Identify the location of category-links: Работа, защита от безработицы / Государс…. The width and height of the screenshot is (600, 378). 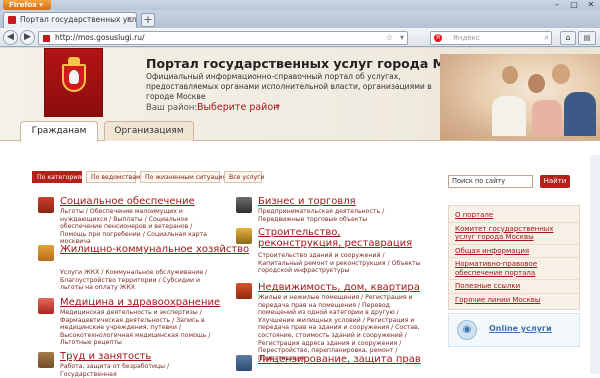
(140, 370).